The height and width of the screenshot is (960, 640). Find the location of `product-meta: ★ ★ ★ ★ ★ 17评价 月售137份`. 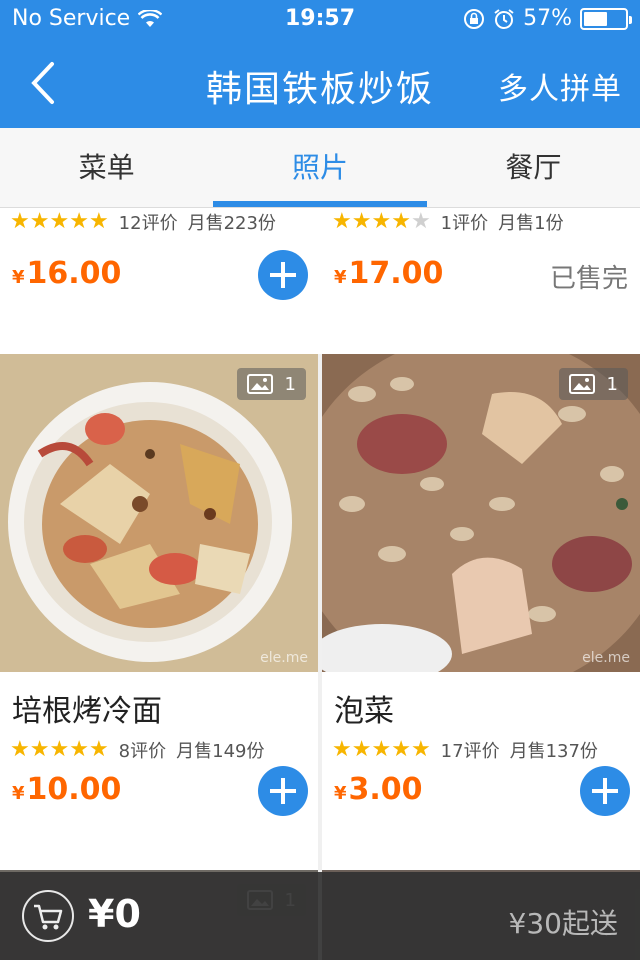

product-meta: ★ ★ ★ ★ ★ 17评价 月售137份 is located at coordinates (486, 750).